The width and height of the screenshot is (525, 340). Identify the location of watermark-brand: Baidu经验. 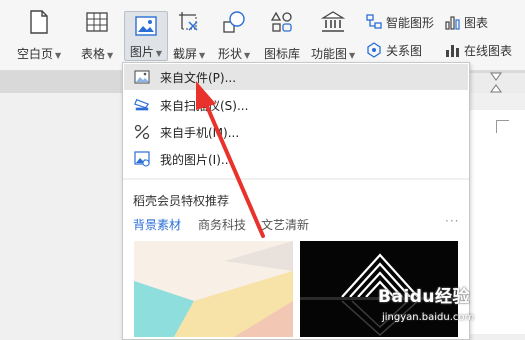
(424, 297).